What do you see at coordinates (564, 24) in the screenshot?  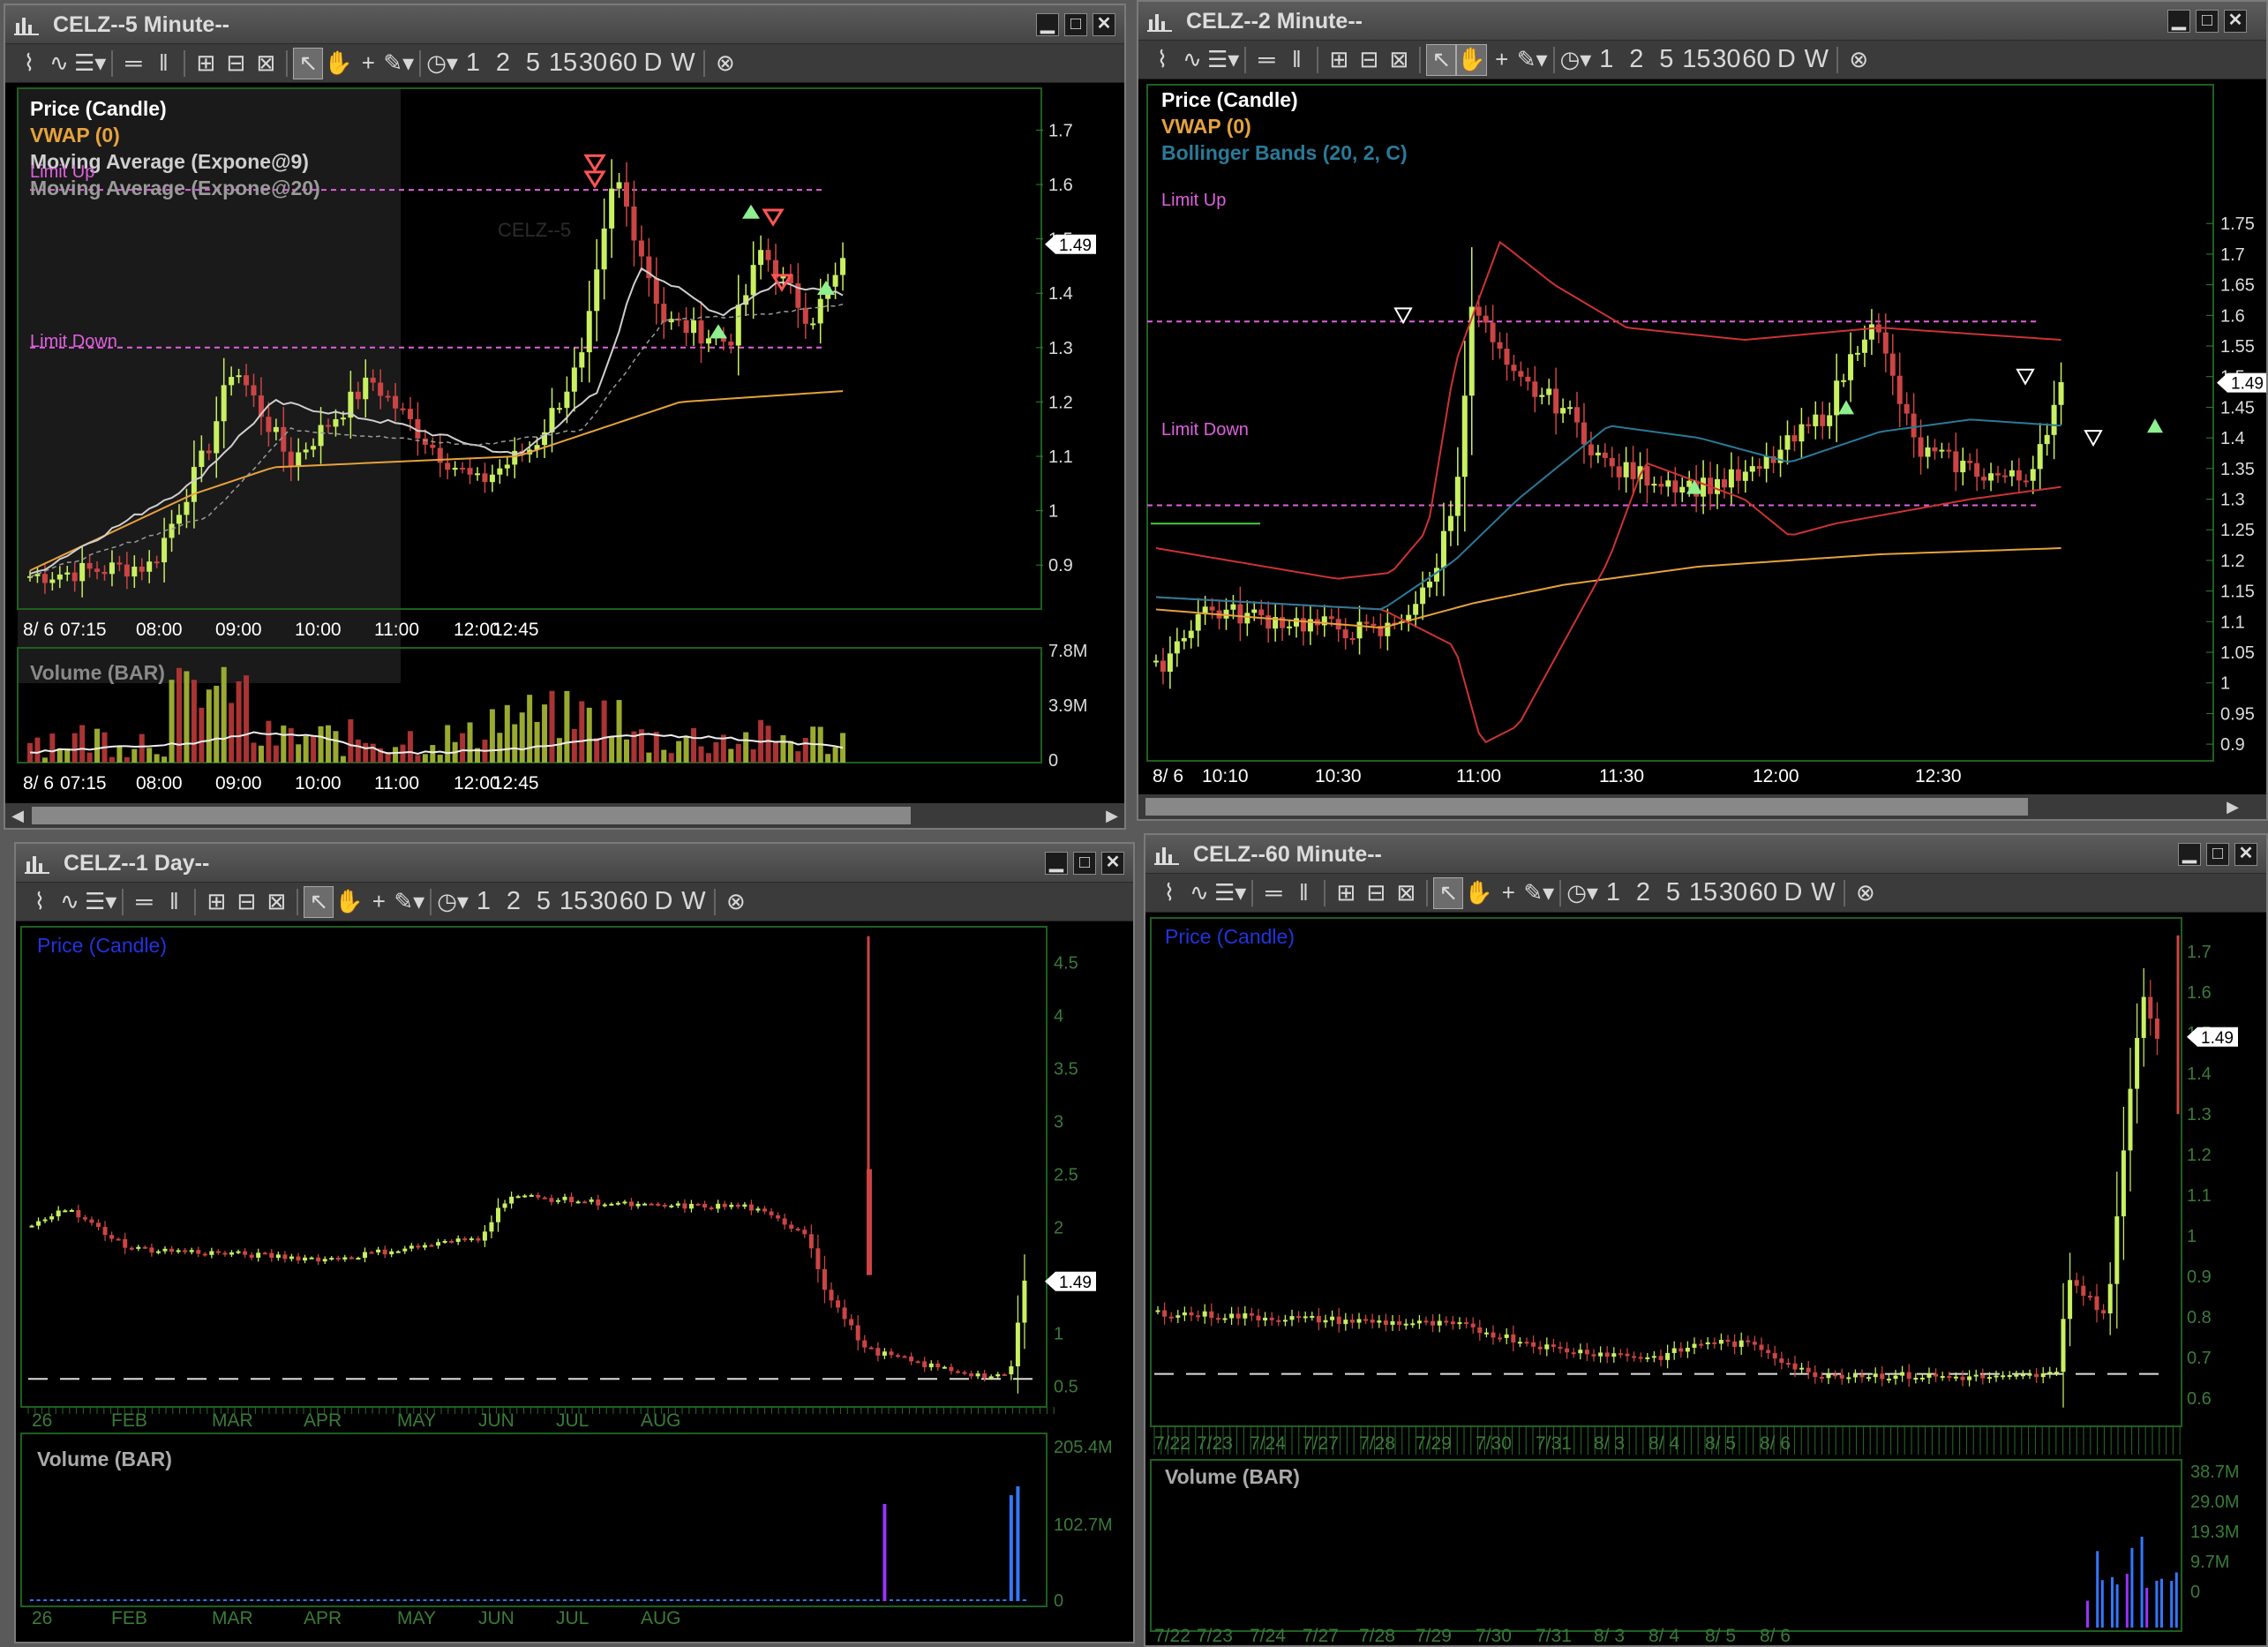 I see `window-titlebar: CELZ--5 Minute-- ▁ □ ✕` at bounding box center [564, 24].